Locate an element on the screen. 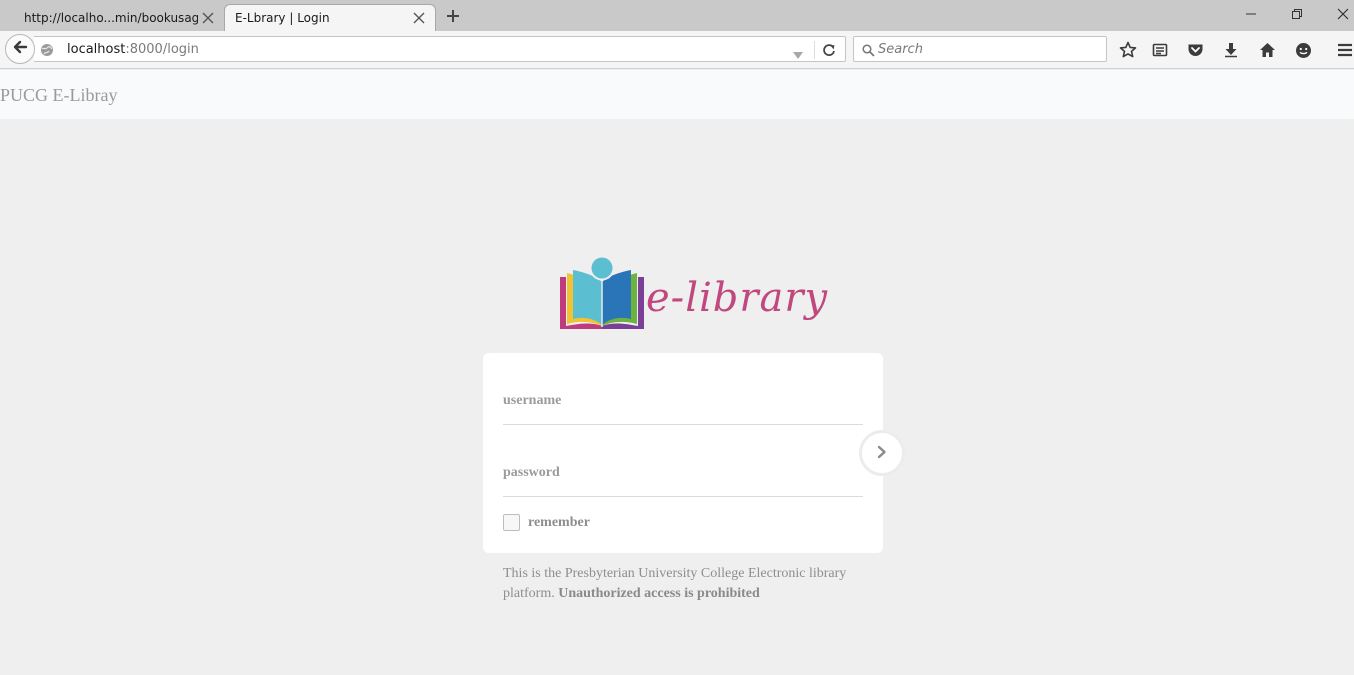 Image resolution: width=1354 pixels, height=675 pixels. site-brand: PUCG E-Libray is located at coordinates (58, 95).